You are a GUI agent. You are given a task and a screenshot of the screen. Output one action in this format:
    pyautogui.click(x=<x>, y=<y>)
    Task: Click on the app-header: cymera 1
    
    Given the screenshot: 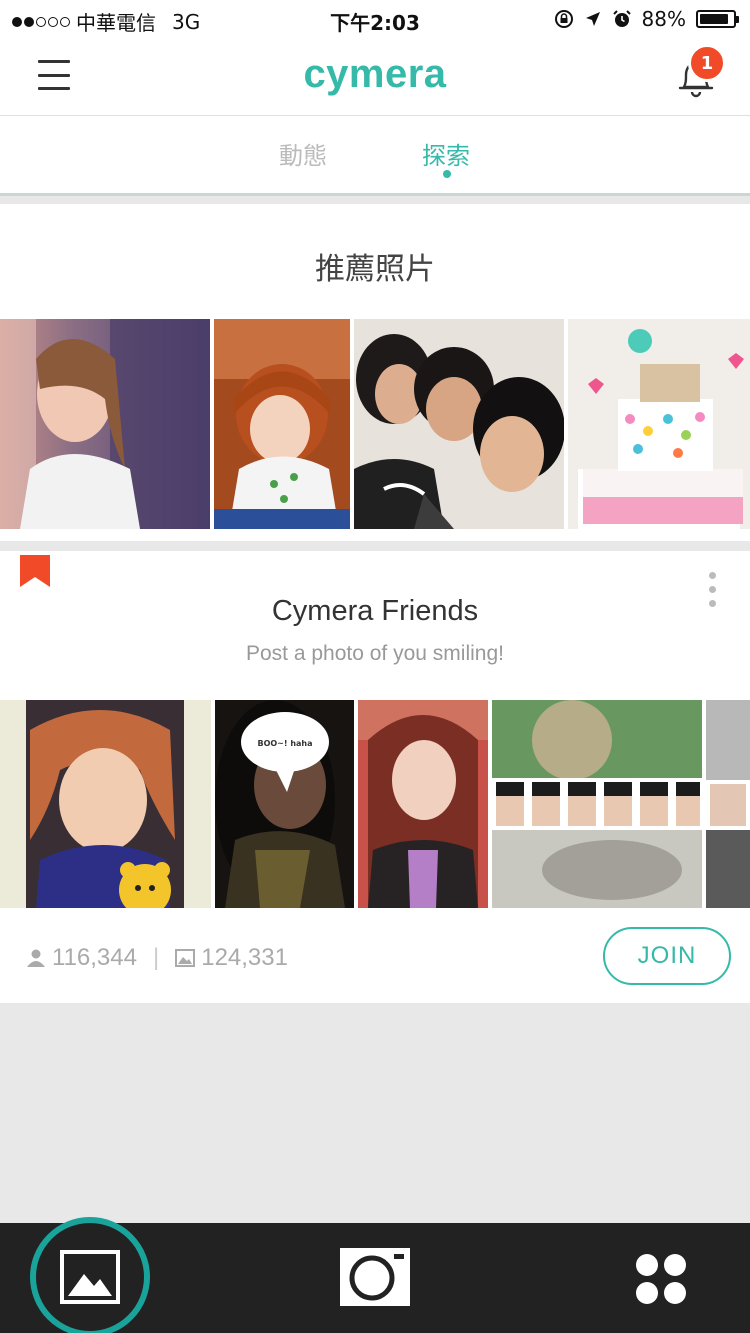 What is the action you would take?
    pyautogui.click(x=375, y=77)
    